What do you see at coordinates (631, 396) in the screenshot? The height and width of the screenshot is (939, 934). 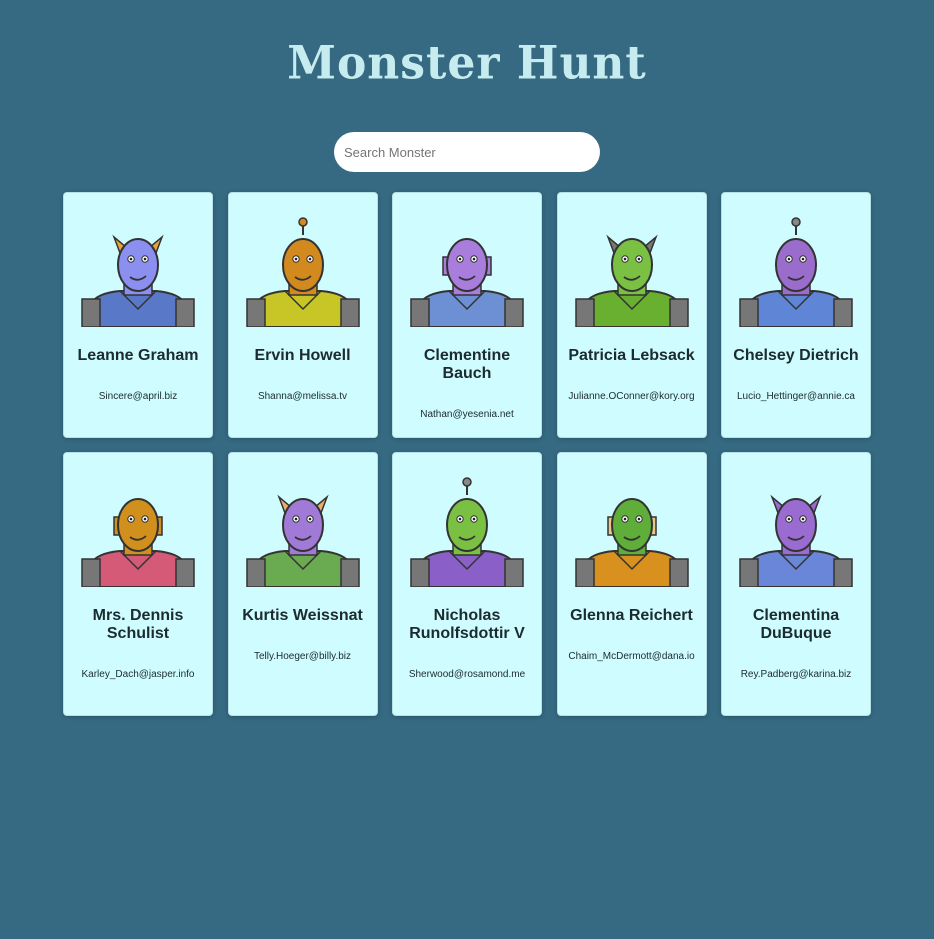 I see `monster-email: Julianne.OConner@kory.org` at bounding box center [631, 396].